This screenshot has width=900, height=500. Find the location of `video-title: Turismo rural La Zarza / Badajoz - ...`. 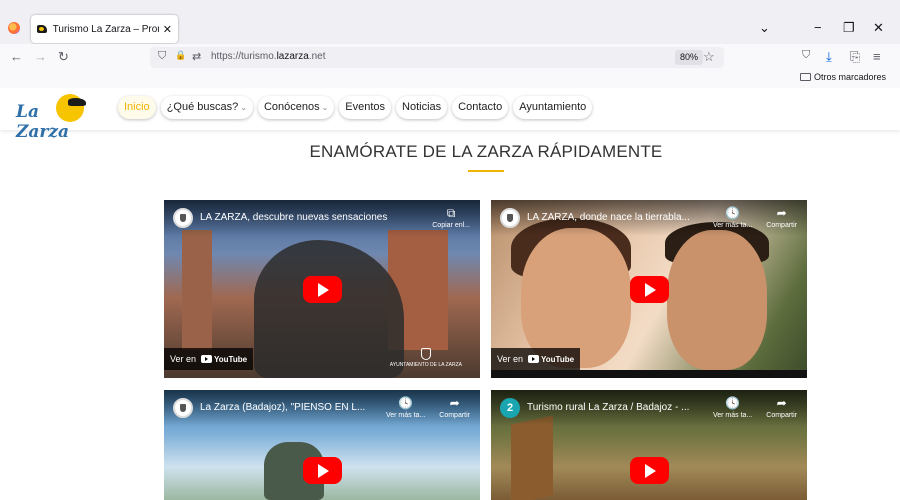

video-title: Turismo rural La Zarza / Badajoz - ... is located at coordinates (608, 407).